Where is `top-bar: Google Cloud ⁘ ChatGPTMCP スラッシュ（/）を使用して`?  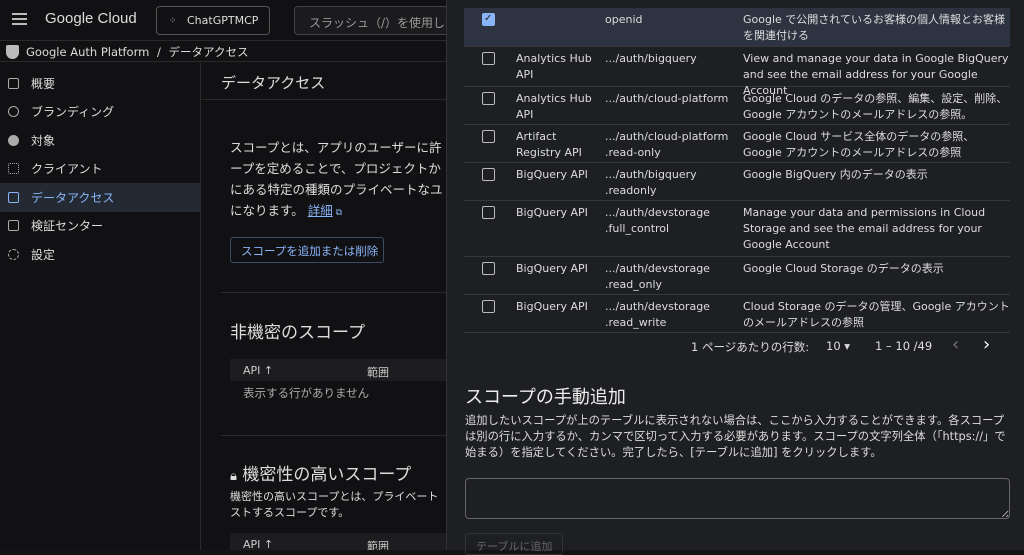 top-bar: Google Cloud ⁘ ChatGPTMCP スラッシュ（/）を使用して is located at coordinates (223, 20).